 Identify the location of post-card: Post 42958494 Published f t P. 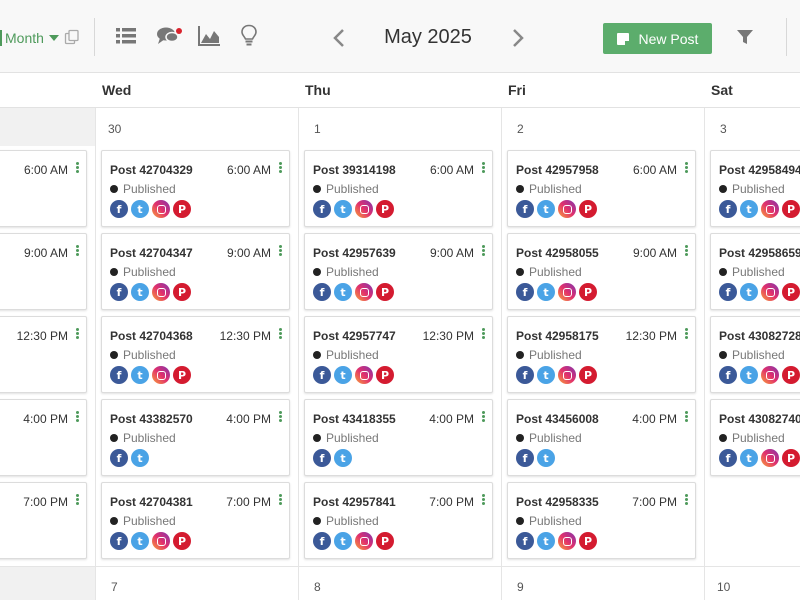
(755, 188).